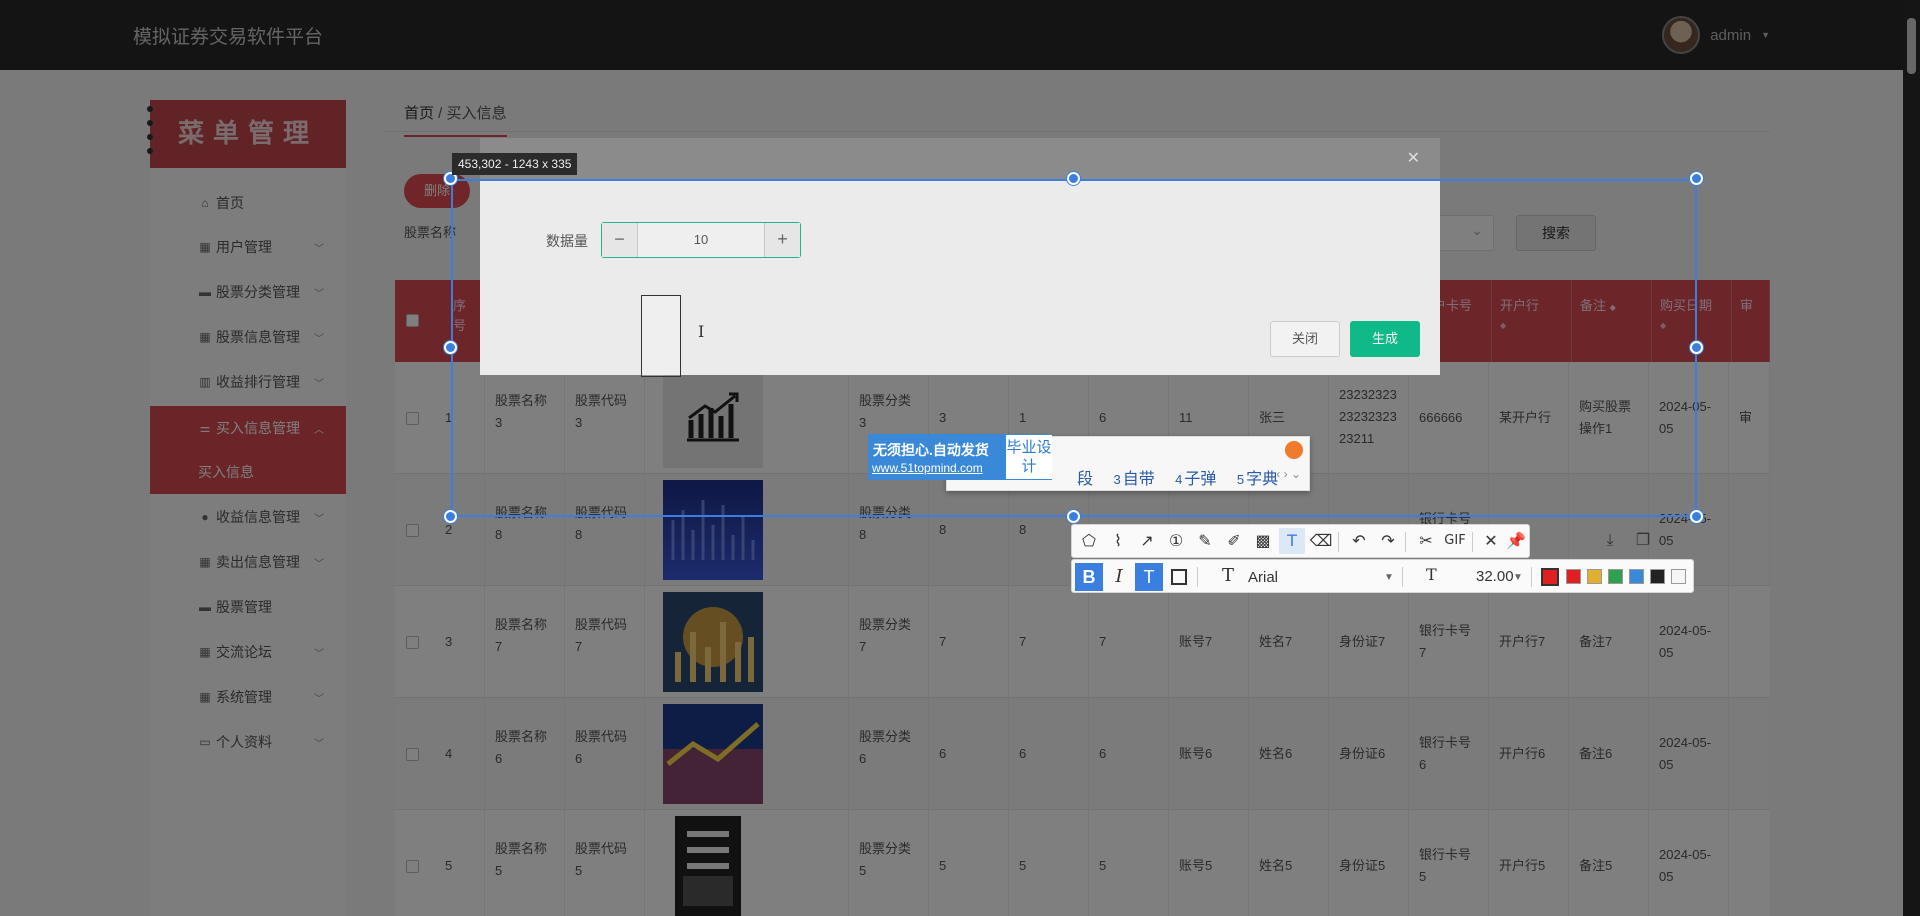 The width and height of the screenshot is (1920, 916). I want to click on font-select: Arial, so click(1263, 577).